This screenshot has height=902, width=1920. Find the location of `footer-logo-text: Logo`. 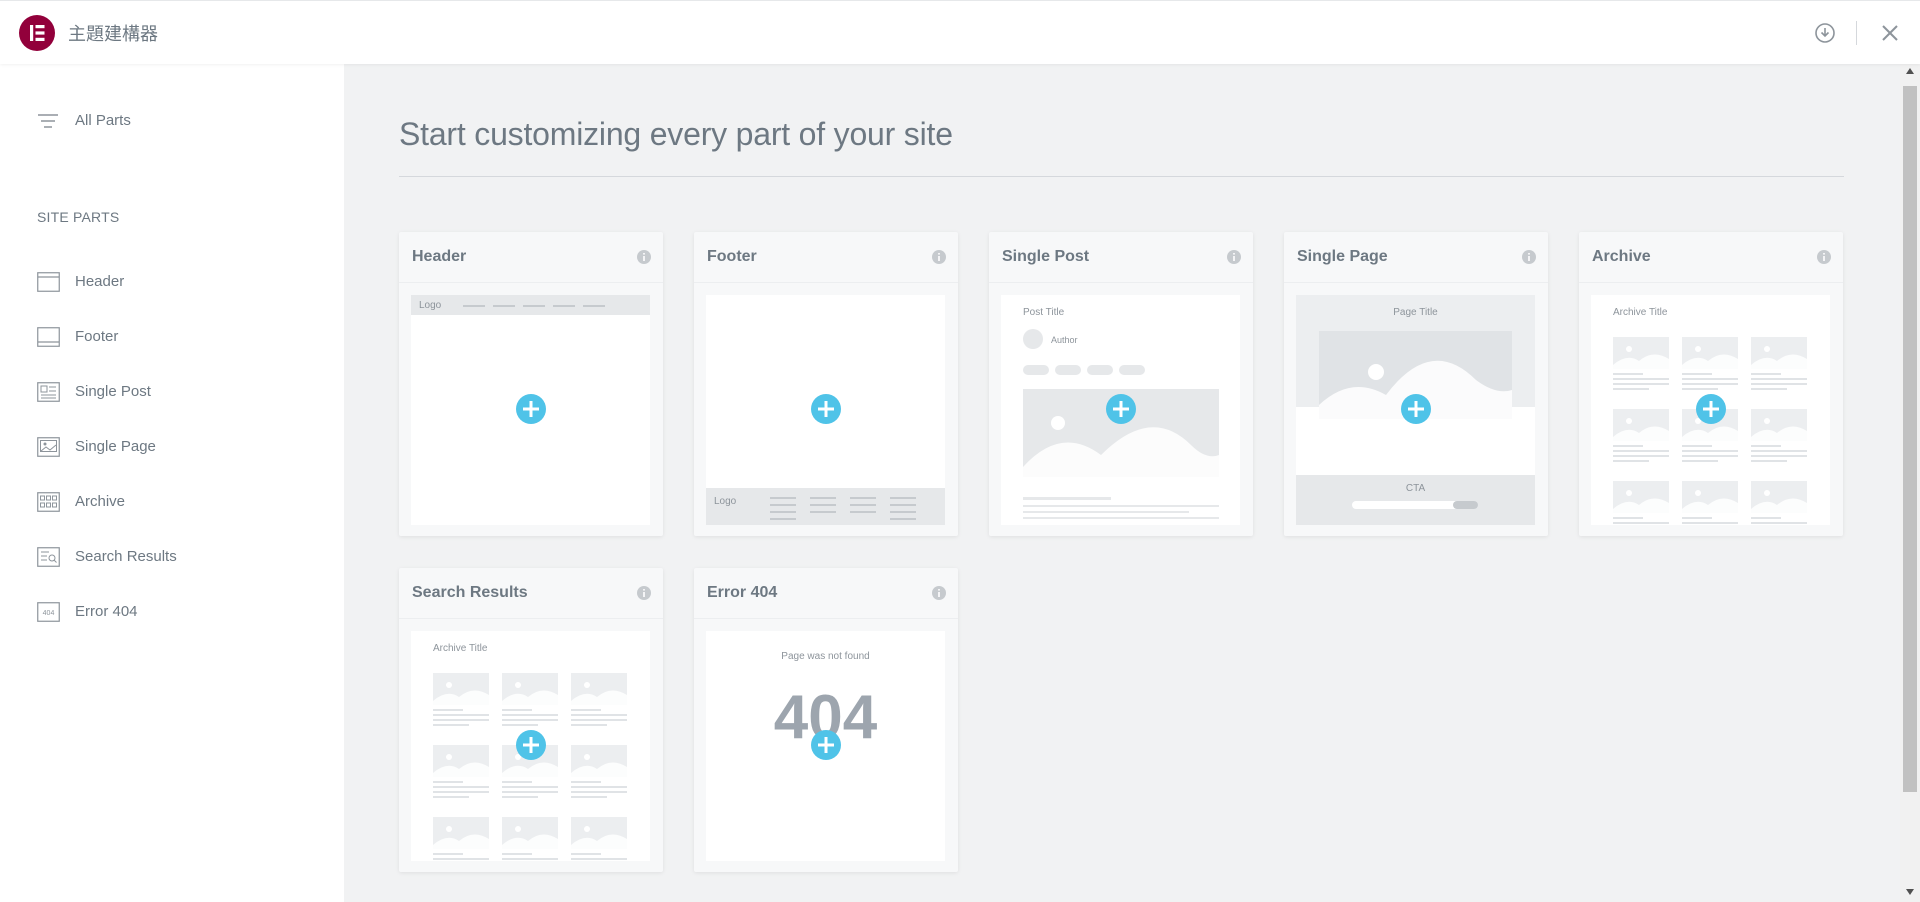

footer-logo-text: Logo is located at coordinates (725, 501).